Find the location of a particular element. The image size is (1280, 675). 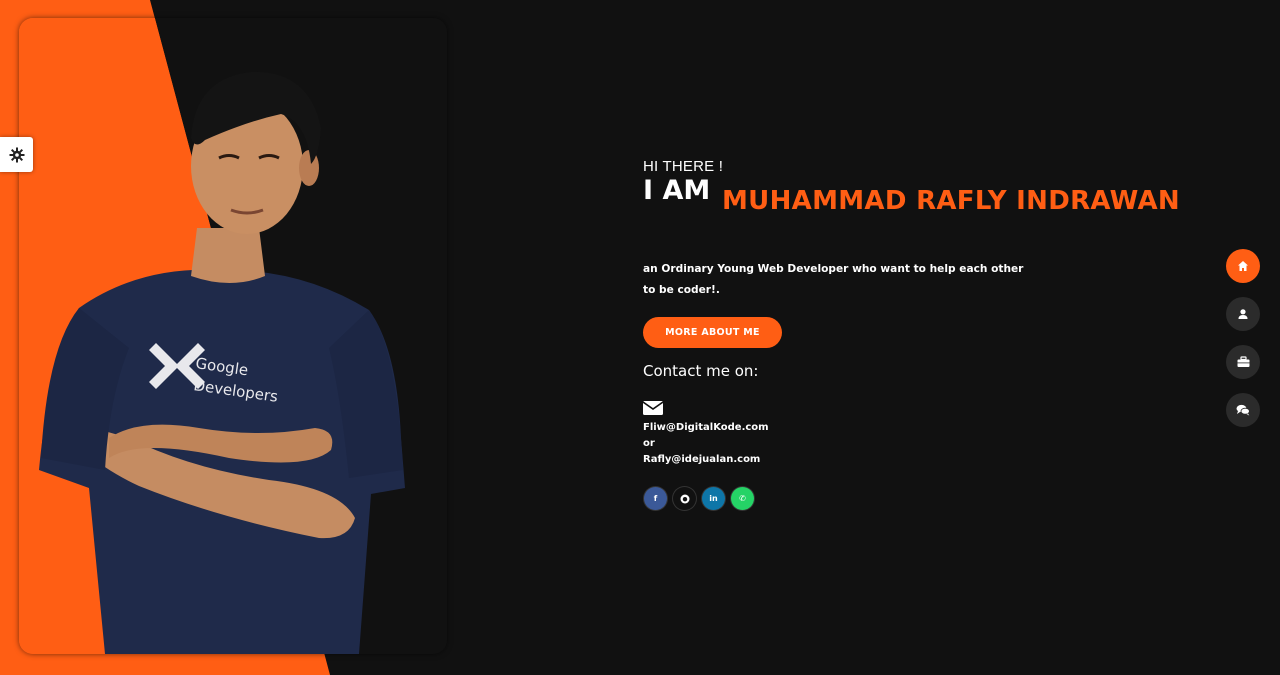

github-icon is located at coordinates (684, 498).